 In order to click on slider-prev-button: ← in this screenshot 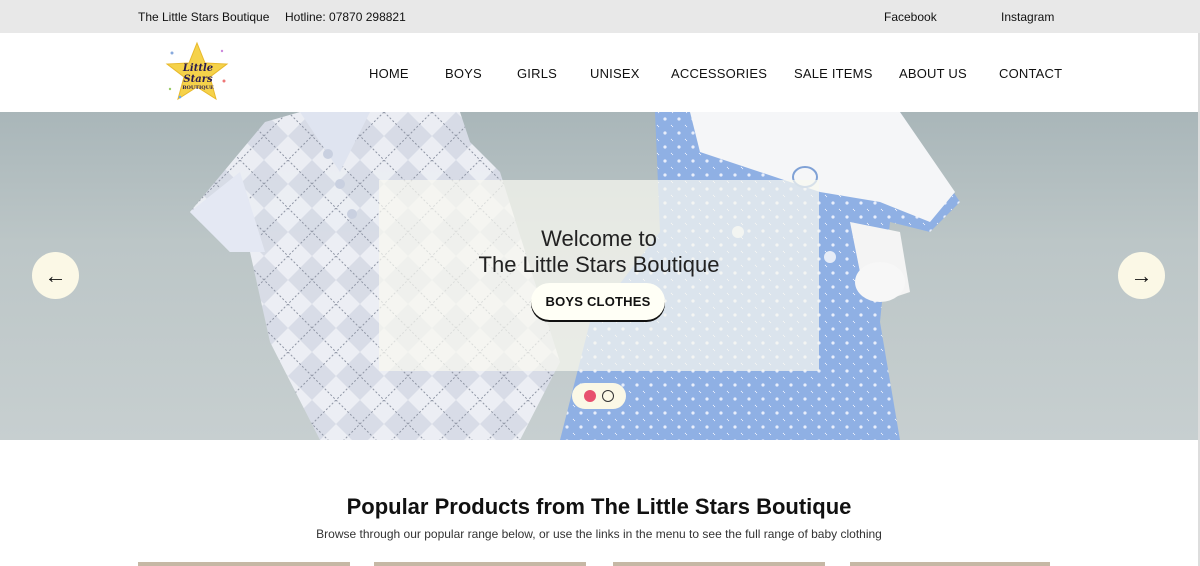, I will do `click(55, 275)`.